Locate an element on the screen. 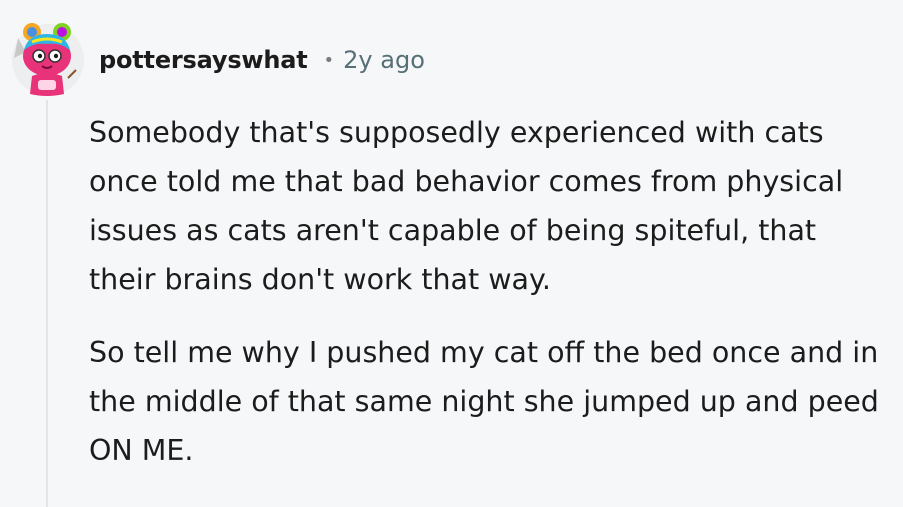 The image size is (903, 507). username: pottersayswhat is located at coordinates (203, 60).